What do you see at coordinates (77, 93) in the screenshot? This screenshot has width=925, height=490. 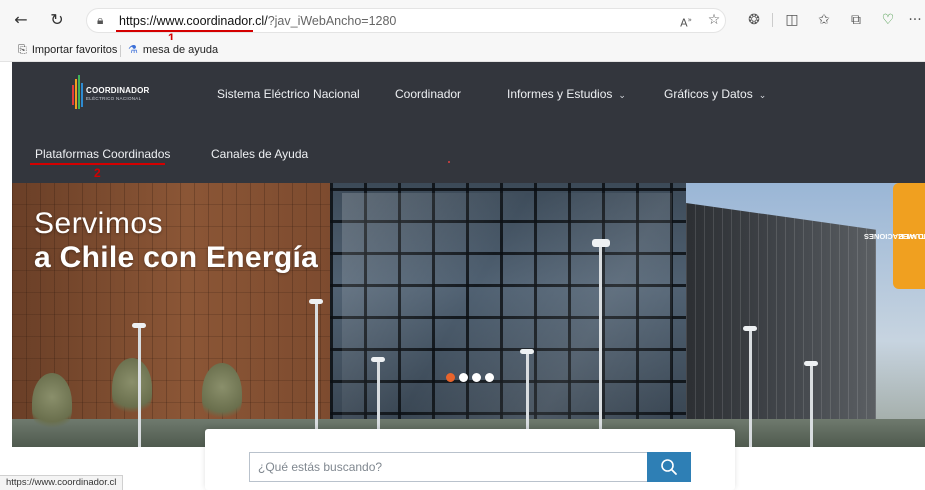 I see `logo-mark-icon` at bounding box center [77, 93].